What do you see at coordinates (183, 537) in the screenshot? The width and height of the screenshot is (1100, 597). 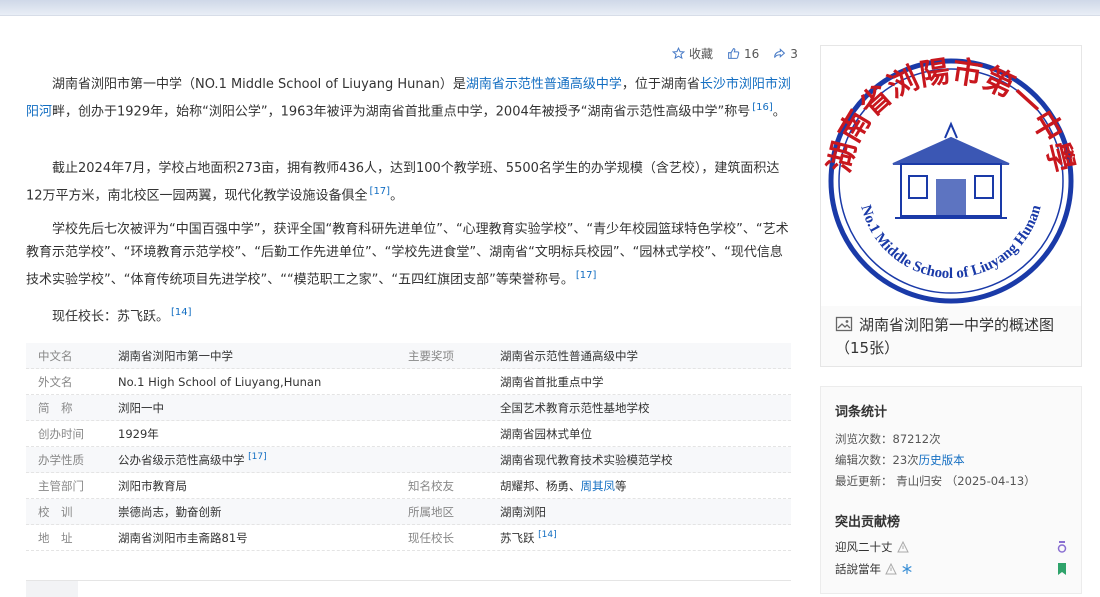 I see `info-value: 湖南省浏阳市圭斋路81号` at bounding box center [183, 537].